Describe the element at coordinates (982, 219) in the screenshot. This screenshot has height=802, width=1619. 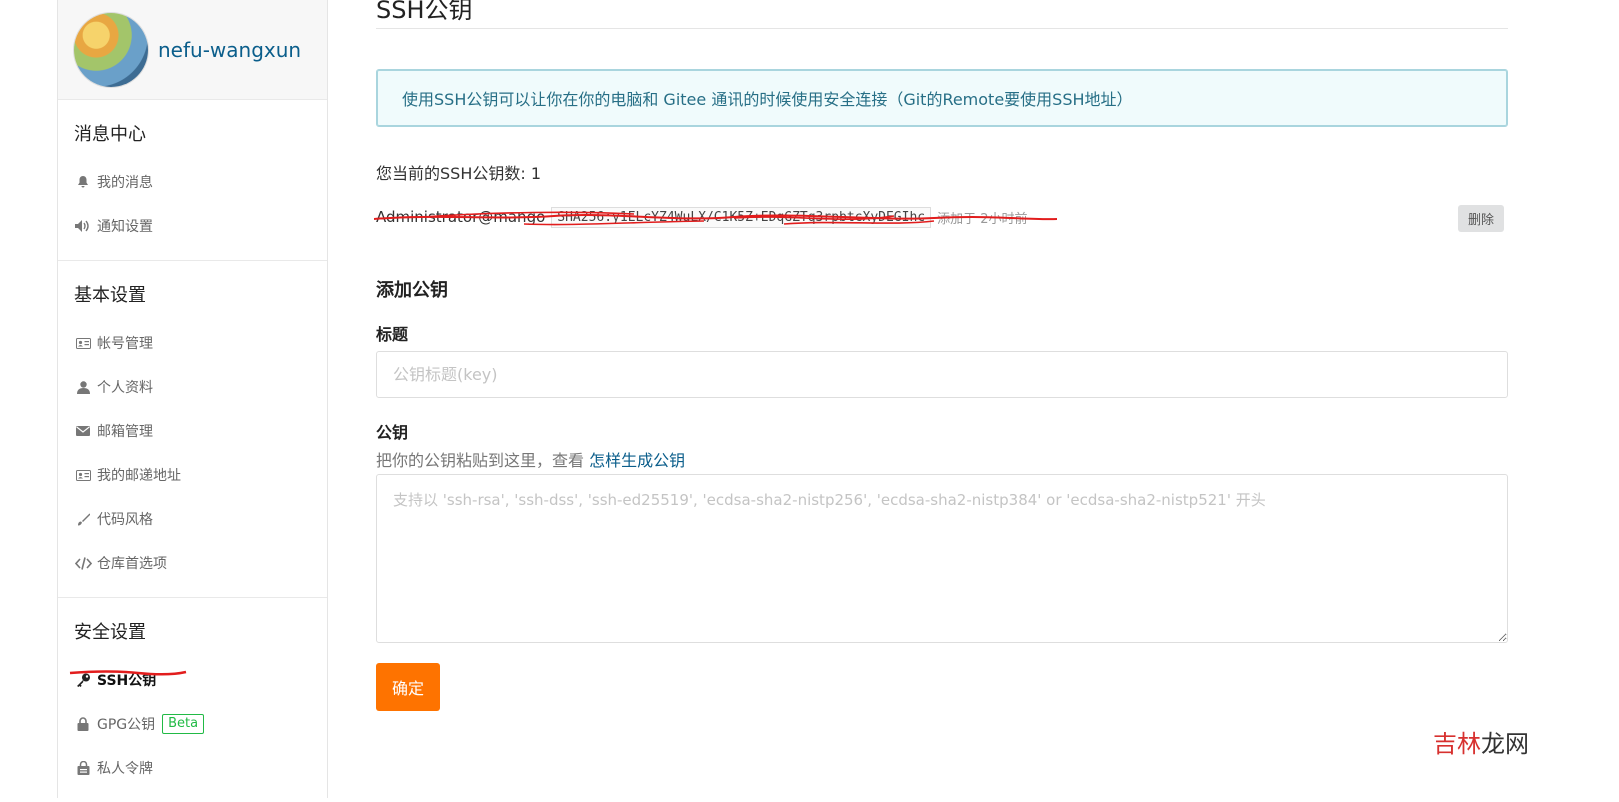
I see `ssh-key-added-time: 添加于 2小时前` at that location.